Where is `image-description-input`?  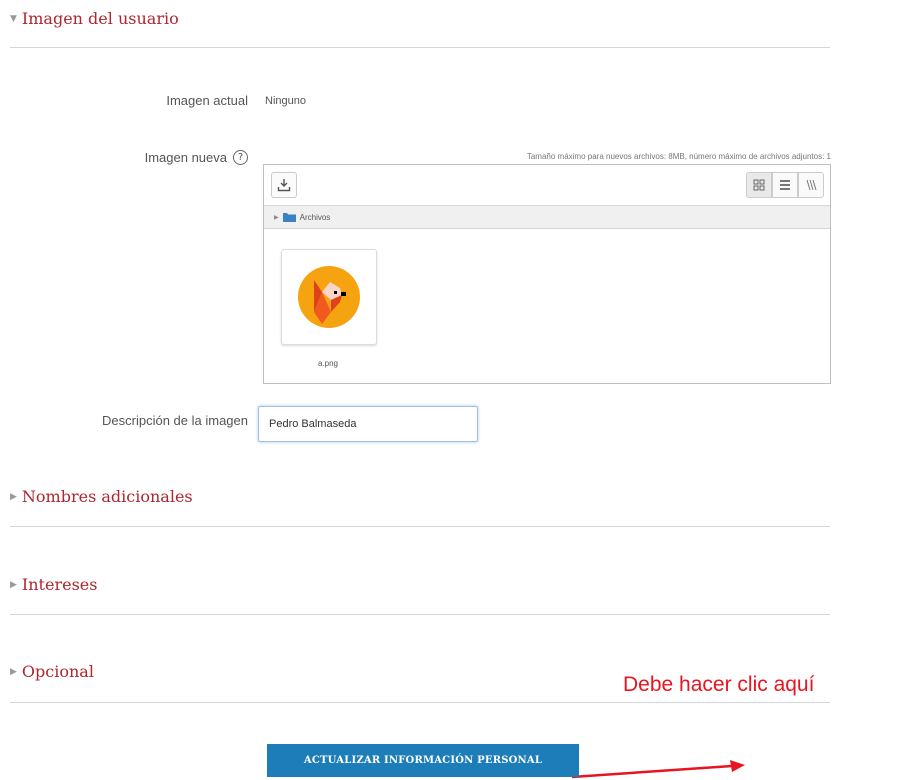
image-description-input is located at coordinates (368, 424).